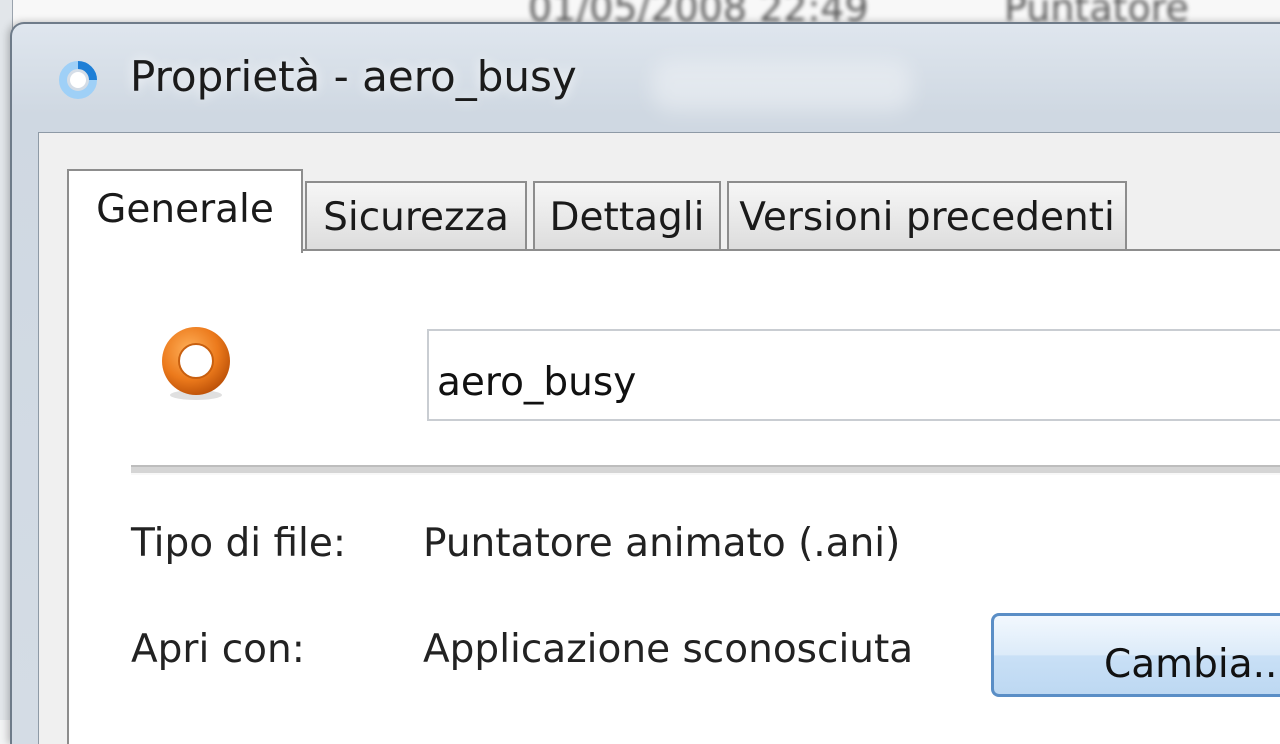 Image resolution: width=1280 pixels, height=744 pixels. What do you see at coordinates (853, 375) in the screenshot?
I see `file-name-input` at bounding box center [853, 375].